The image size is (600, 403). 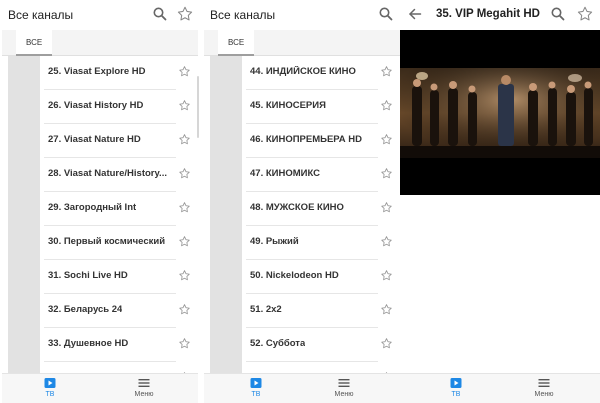 I want to click on channel-row: 29. Загородный Int, so click(x=100, y=209).